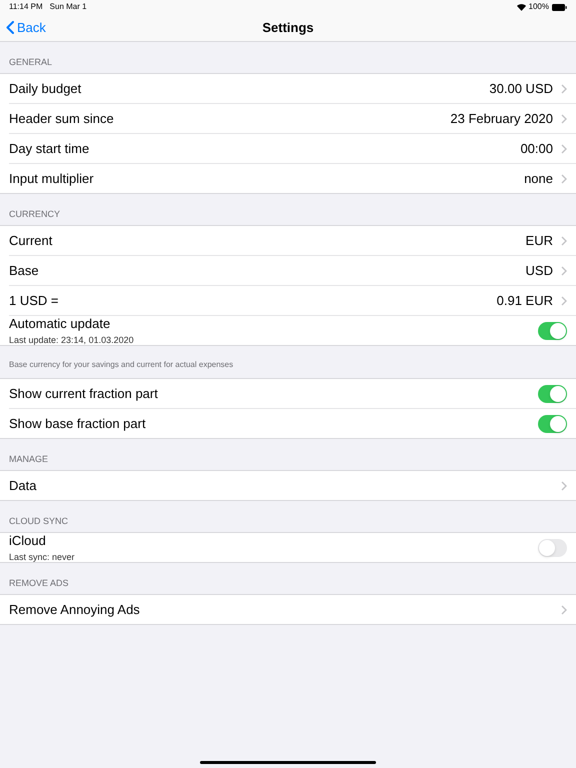  What do you see at coordinates (74, 610) in the screenshot?
I see `row-label: Remove Annoying Ads` at bounding box center [74, 610].